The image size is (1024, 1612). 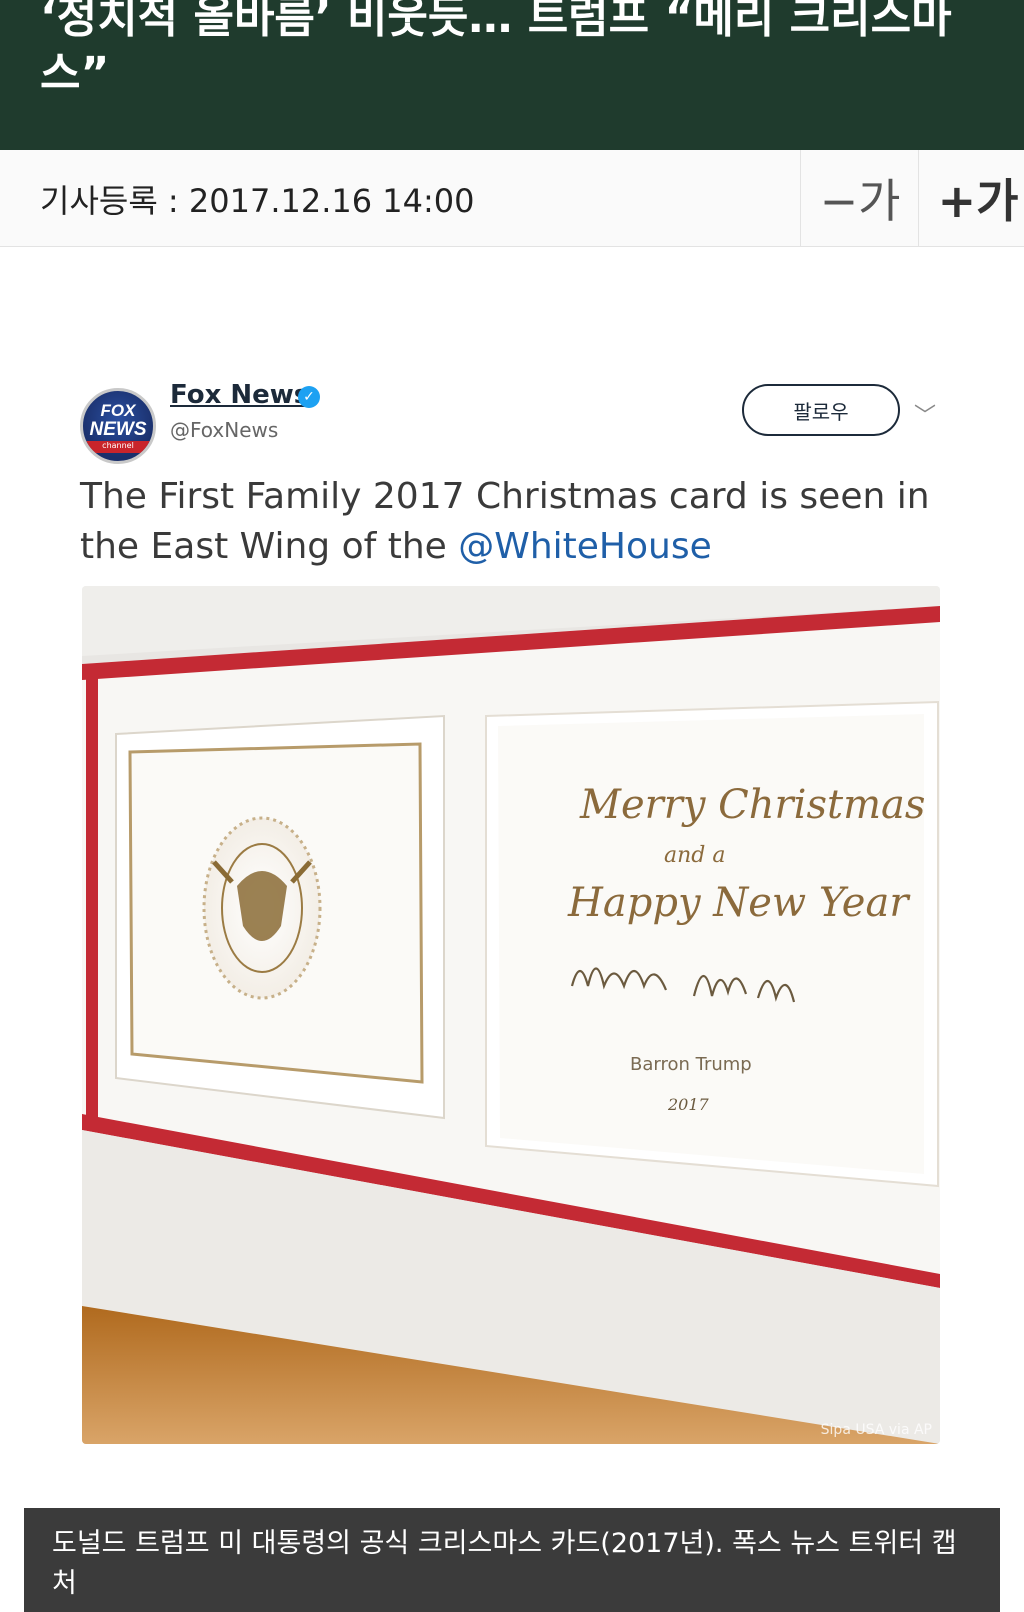 I want to click on decrease-font-button: −가, so click(x=859, y=198).